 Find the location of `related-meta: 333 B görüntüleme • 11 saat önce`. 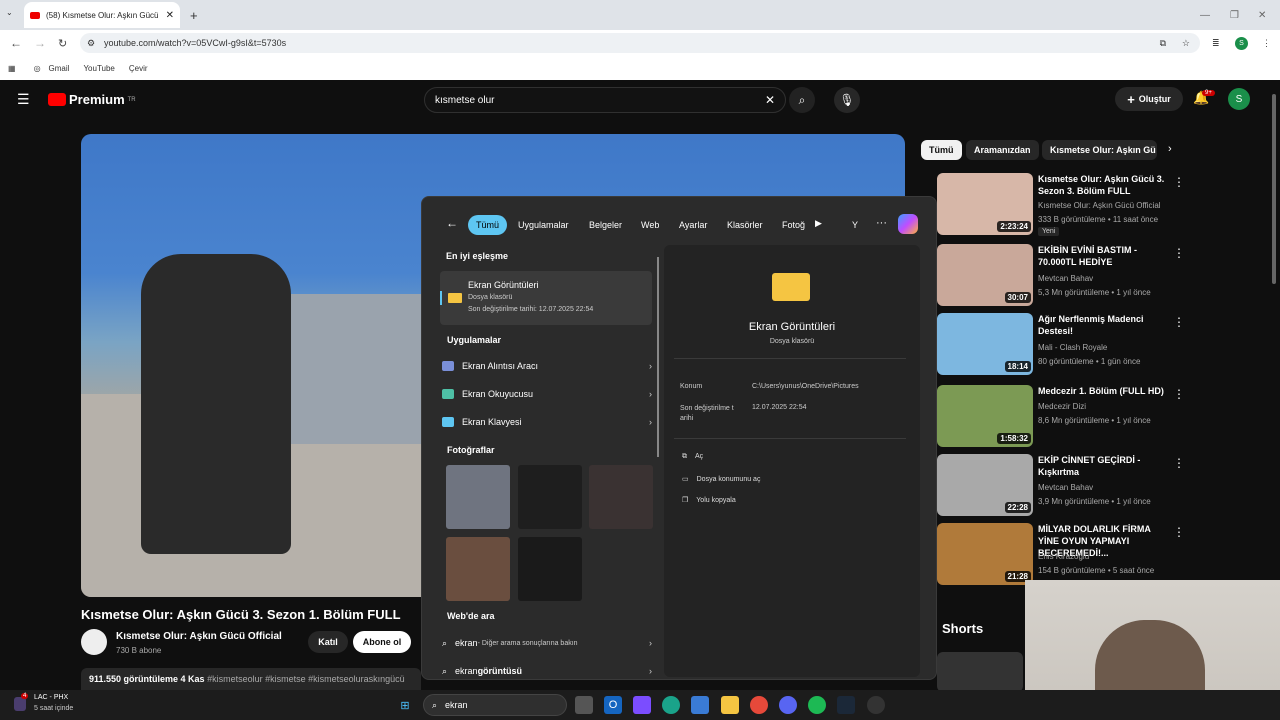

related-meta: 333 B görüntüleme • 11 saat önce is located at coordinates (1098, 219).